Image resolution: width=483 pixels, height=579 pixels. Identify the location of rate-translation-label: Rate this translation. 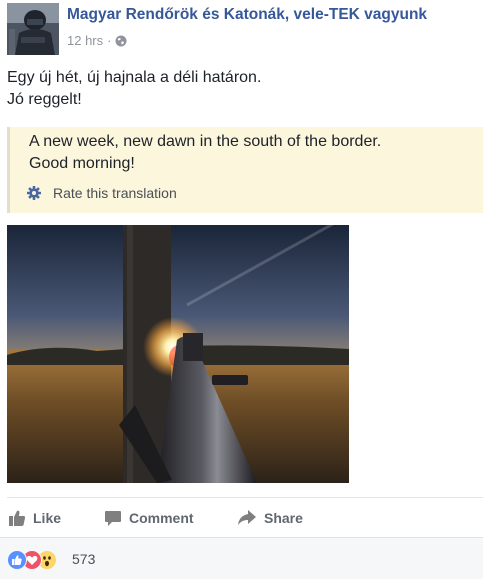
(115, 193).